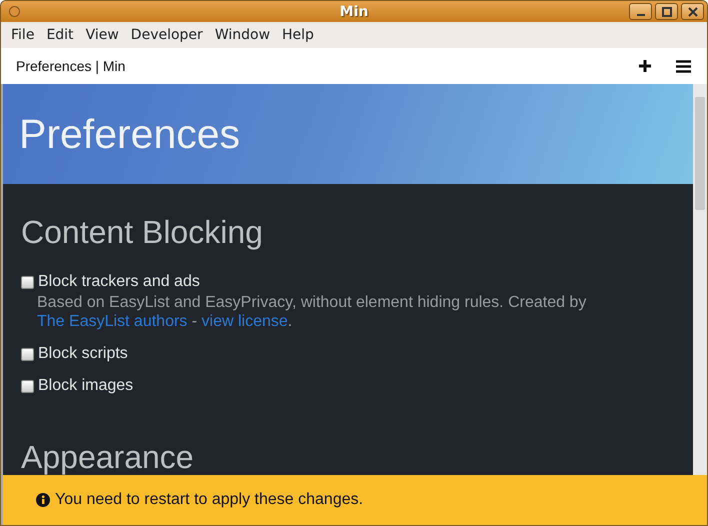 The image size is (708, 526). What do you see at coordinates (312, 312) in the screenshot?
I see `option-description: Based on EasyList and EasyPrivacy, without element hiding rules. Created by The EasyList authors - view license.` at bounding box center [312, 312].